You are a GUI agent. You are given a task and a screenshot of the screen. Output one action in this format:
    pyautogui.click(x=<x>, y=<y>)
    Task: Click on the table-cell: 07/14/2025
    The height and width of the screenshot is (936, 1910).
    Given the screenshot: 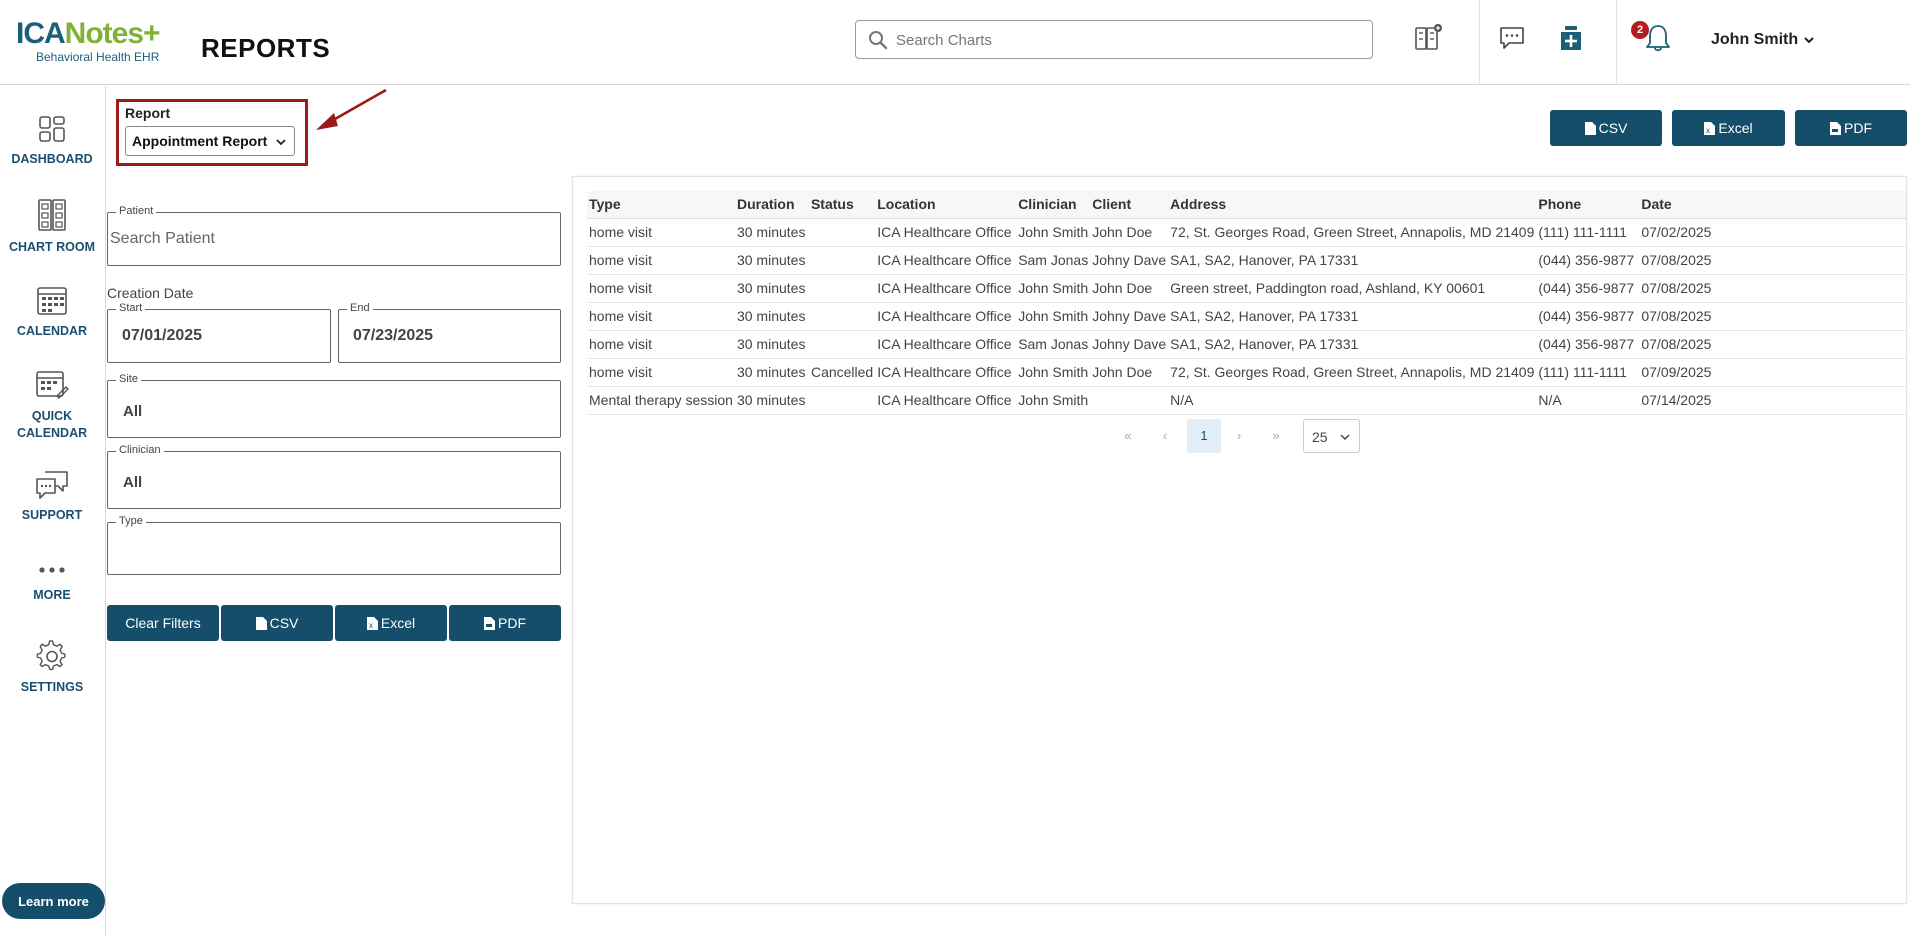 What is the action you would take?
    pyautogui.click(x=1772, y=400)
    